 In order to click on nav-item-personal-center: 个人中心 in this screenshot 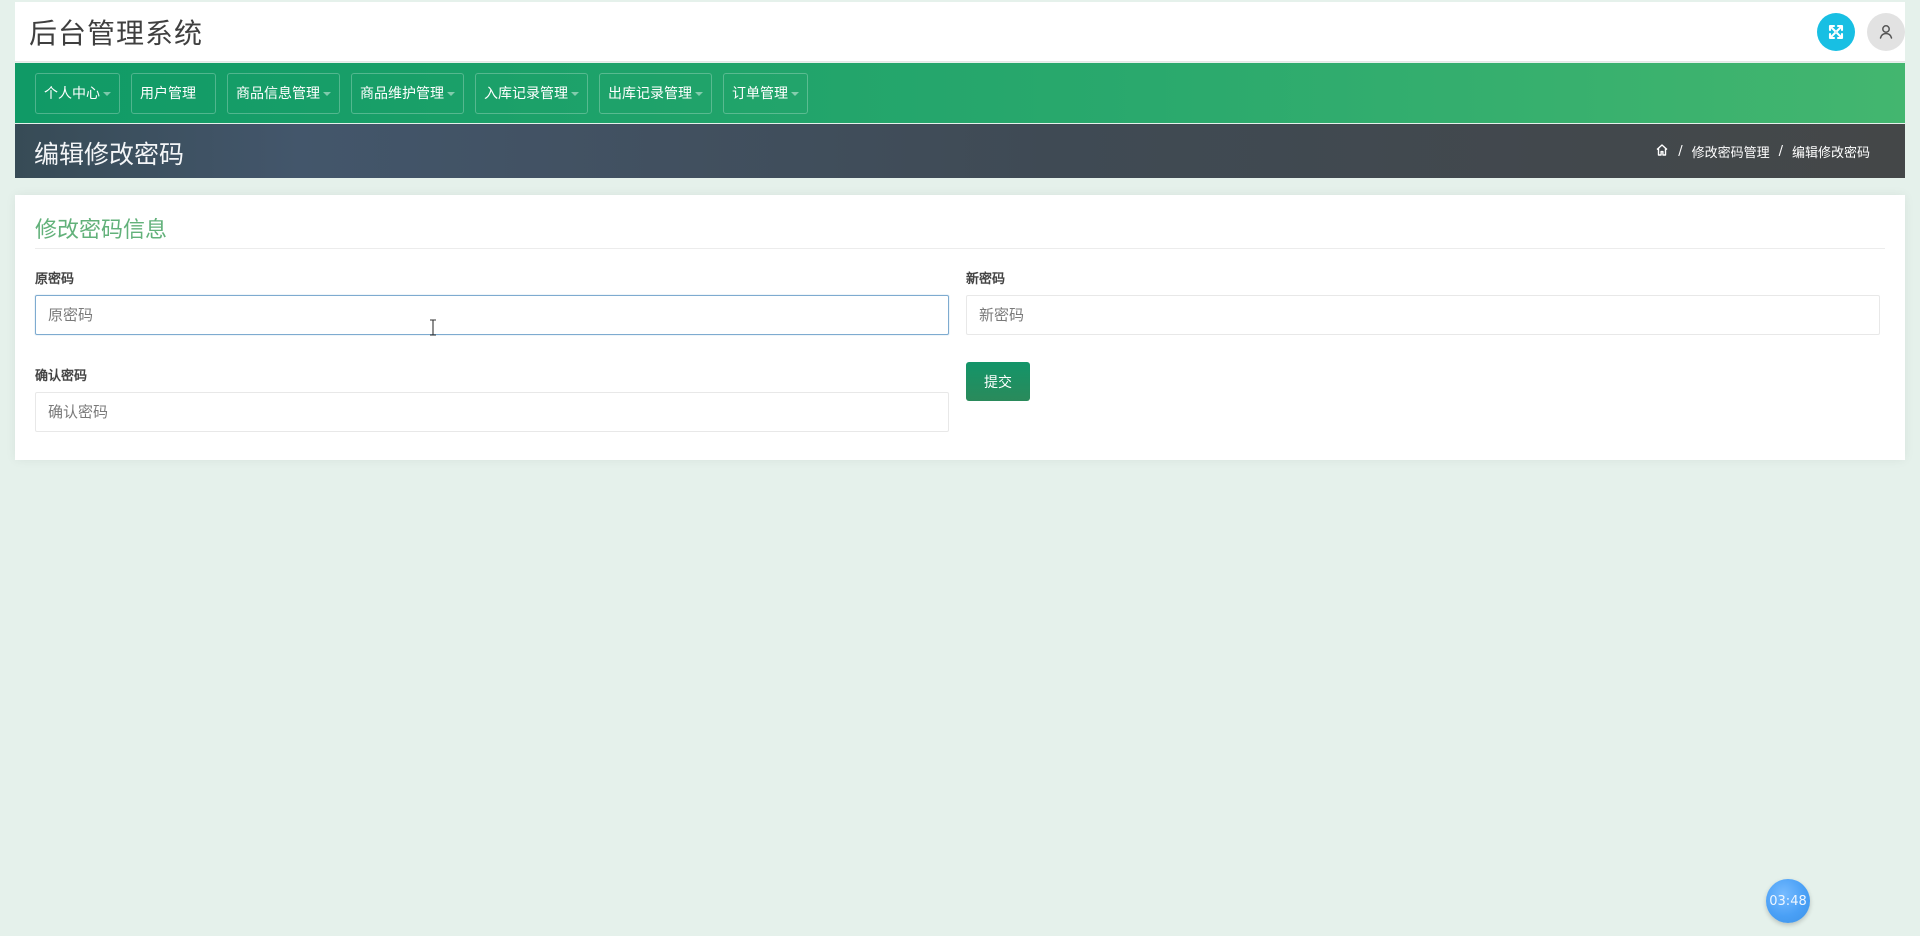, I will do `click(77, 93)`.